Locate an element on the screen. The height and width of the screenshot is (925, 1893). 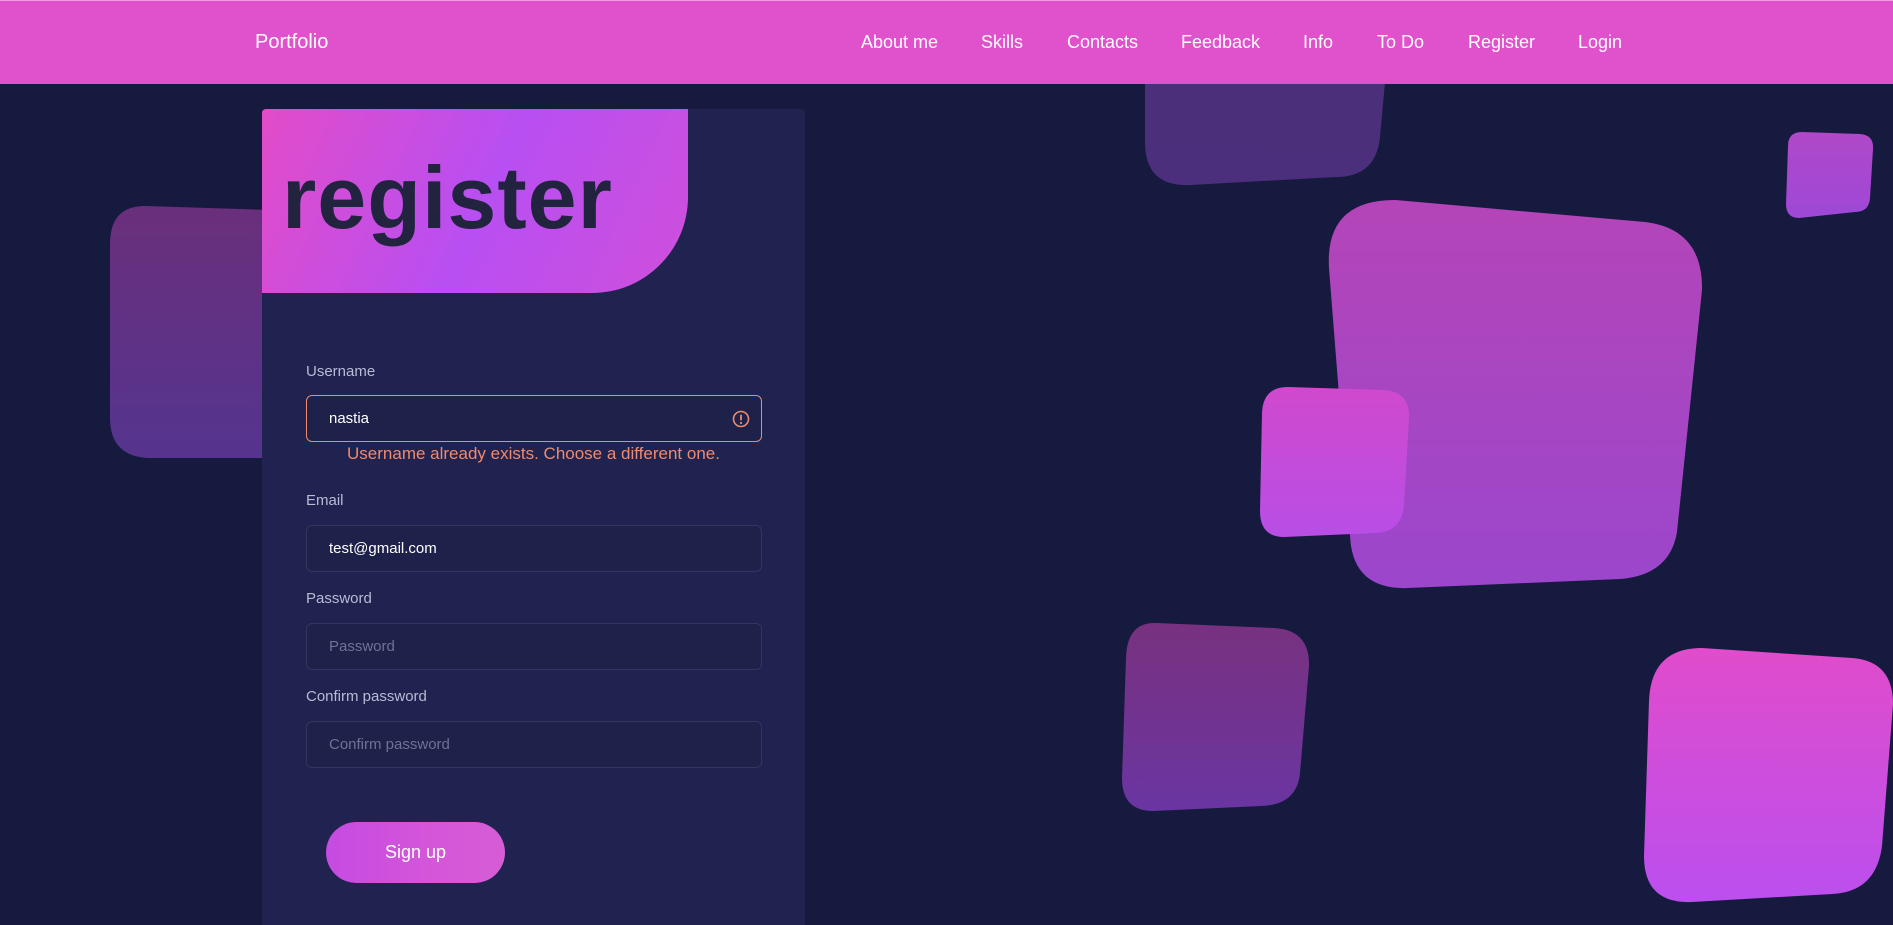
username-field-wrapper is located at coordinates (534, 418).